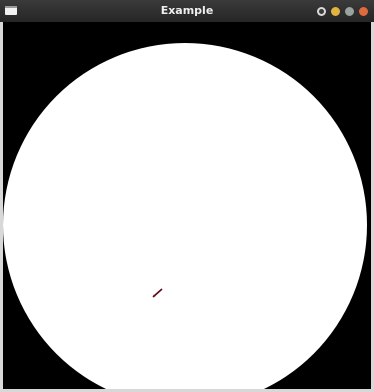 Image resolution: width=374 pixels, height=392 pixels. What do you see at coordinates (187, 11) in the screenshot?
I see `title-bar: Example` at bounding box center [187, 11].